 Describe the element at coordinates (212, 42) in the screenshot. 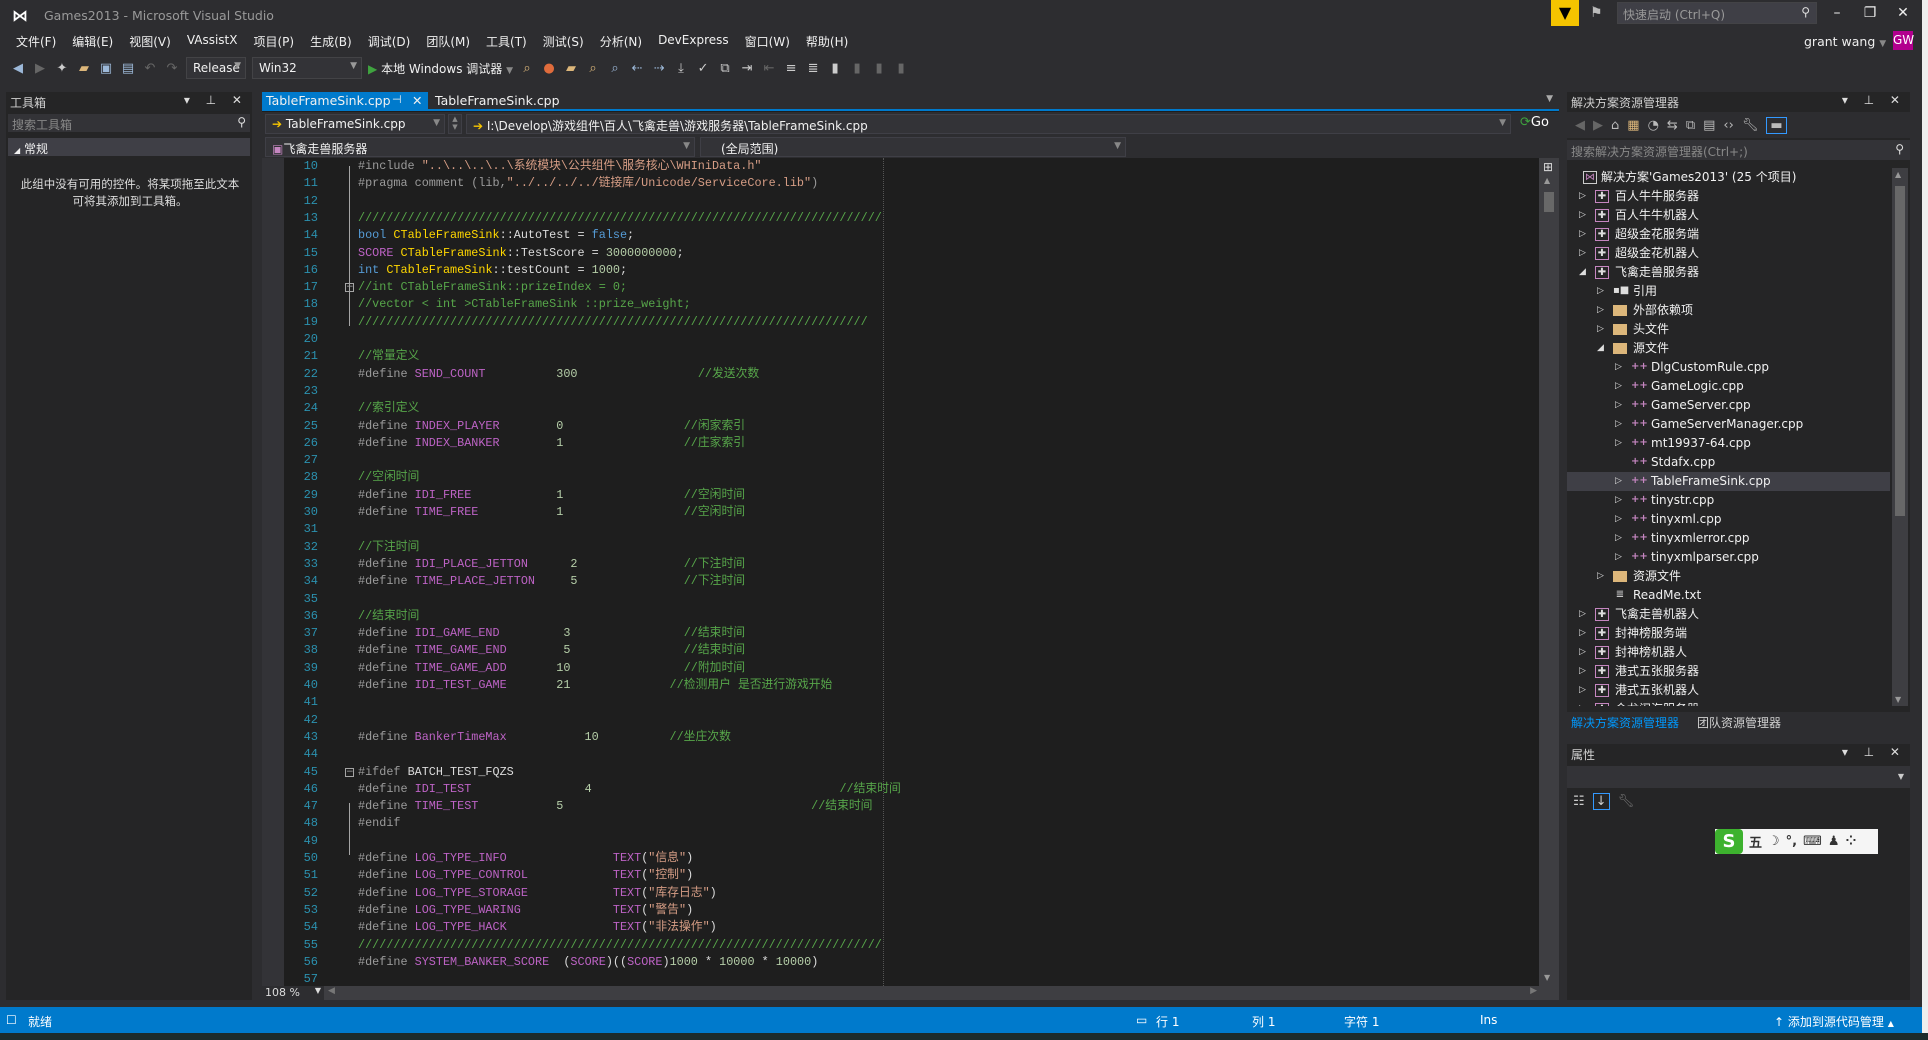

I see `menu-vassistx: VAssistX` at that location.